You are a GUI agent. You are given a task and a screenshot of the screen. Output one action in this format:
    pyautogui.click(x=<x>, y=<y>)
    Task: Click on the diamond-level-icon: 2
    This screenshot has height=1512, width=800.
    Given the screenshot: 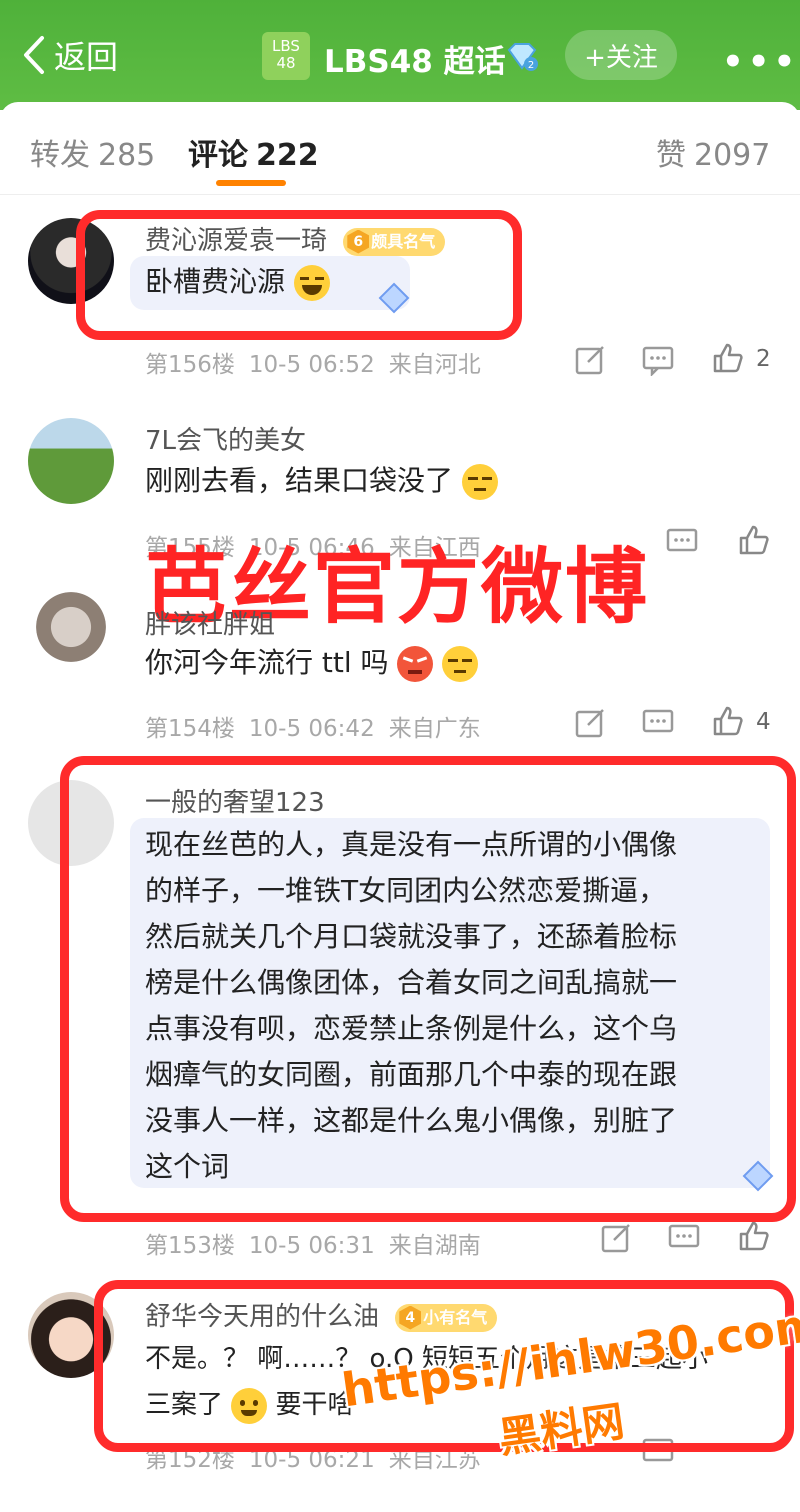 What is the action you would take?
    pyautogui.click(x=522, y=57)
    